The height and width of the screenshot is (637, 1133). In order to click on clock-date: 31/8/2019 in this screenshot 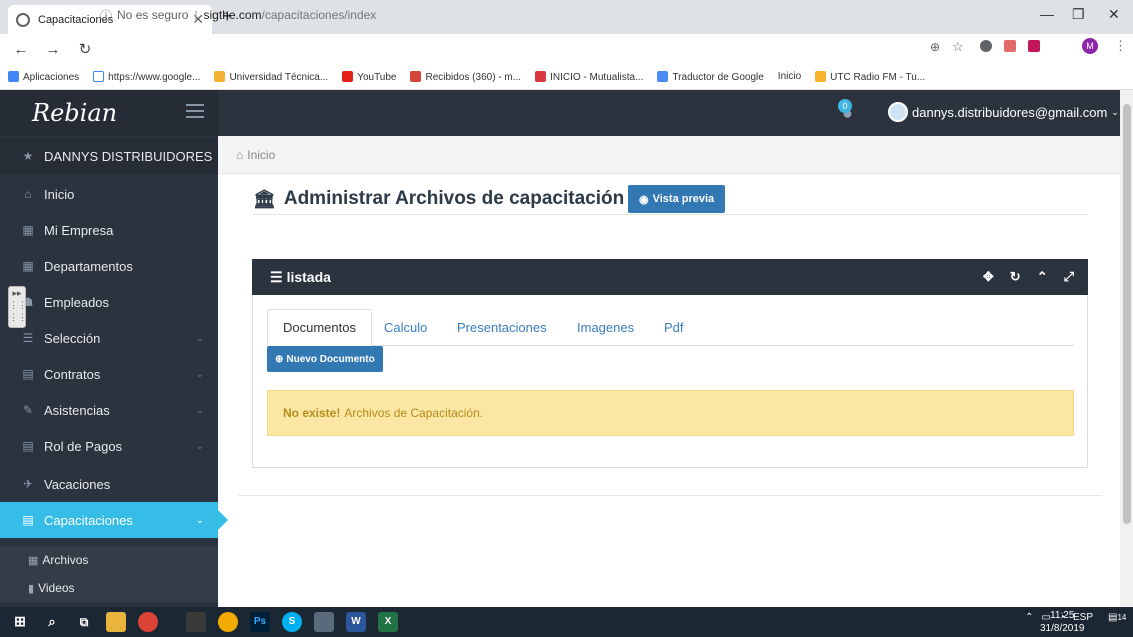, I will do `click(1062, 628)`.